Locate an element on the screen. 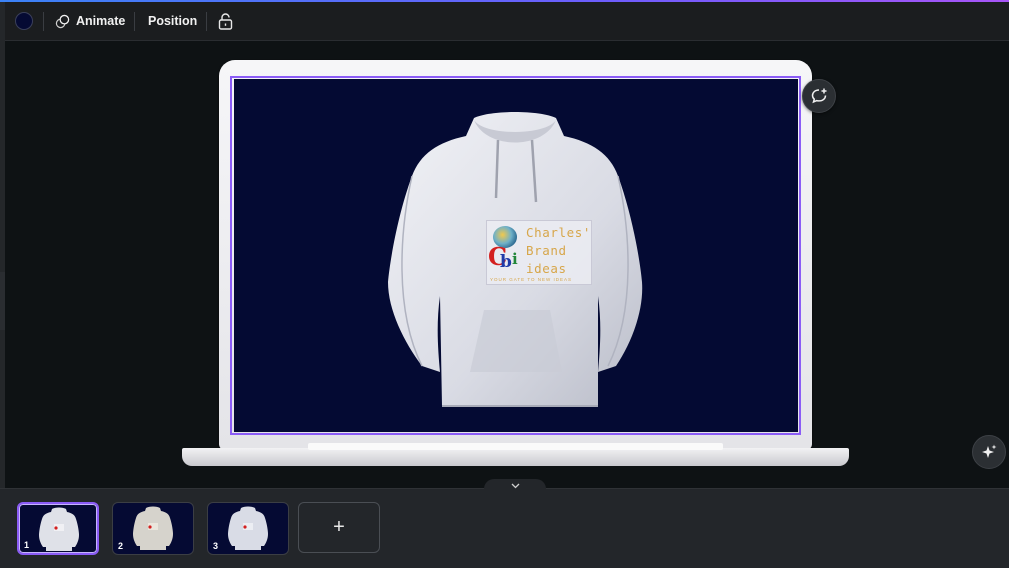 Image resolution: width=1009 pixels, height=568 pixels. logo-line-3: ideas is located at coordinates (546, 268).